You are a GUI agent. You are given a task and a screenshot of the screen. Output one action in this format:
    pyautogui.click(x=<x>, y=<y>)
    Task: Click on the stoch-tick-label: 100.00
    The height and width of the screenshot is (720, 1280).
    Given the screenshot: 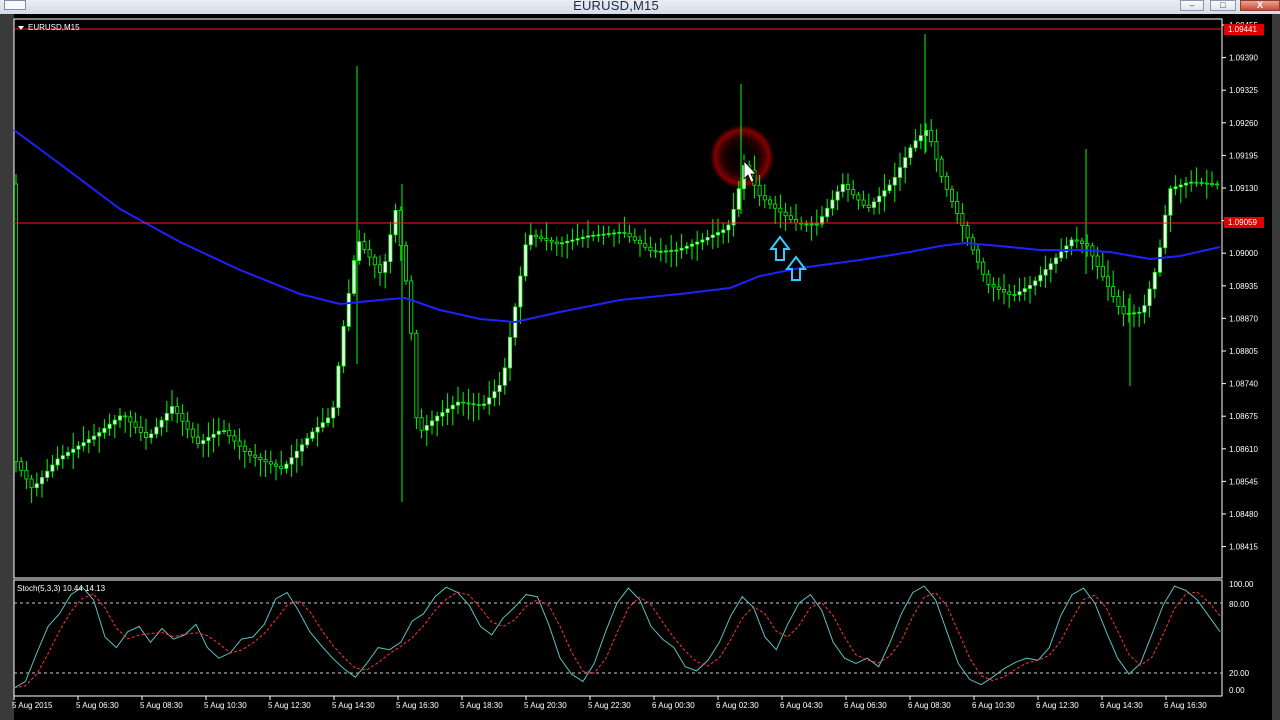 What is the action you would take?
    pyautogui.click(x=1241, y=584)
    